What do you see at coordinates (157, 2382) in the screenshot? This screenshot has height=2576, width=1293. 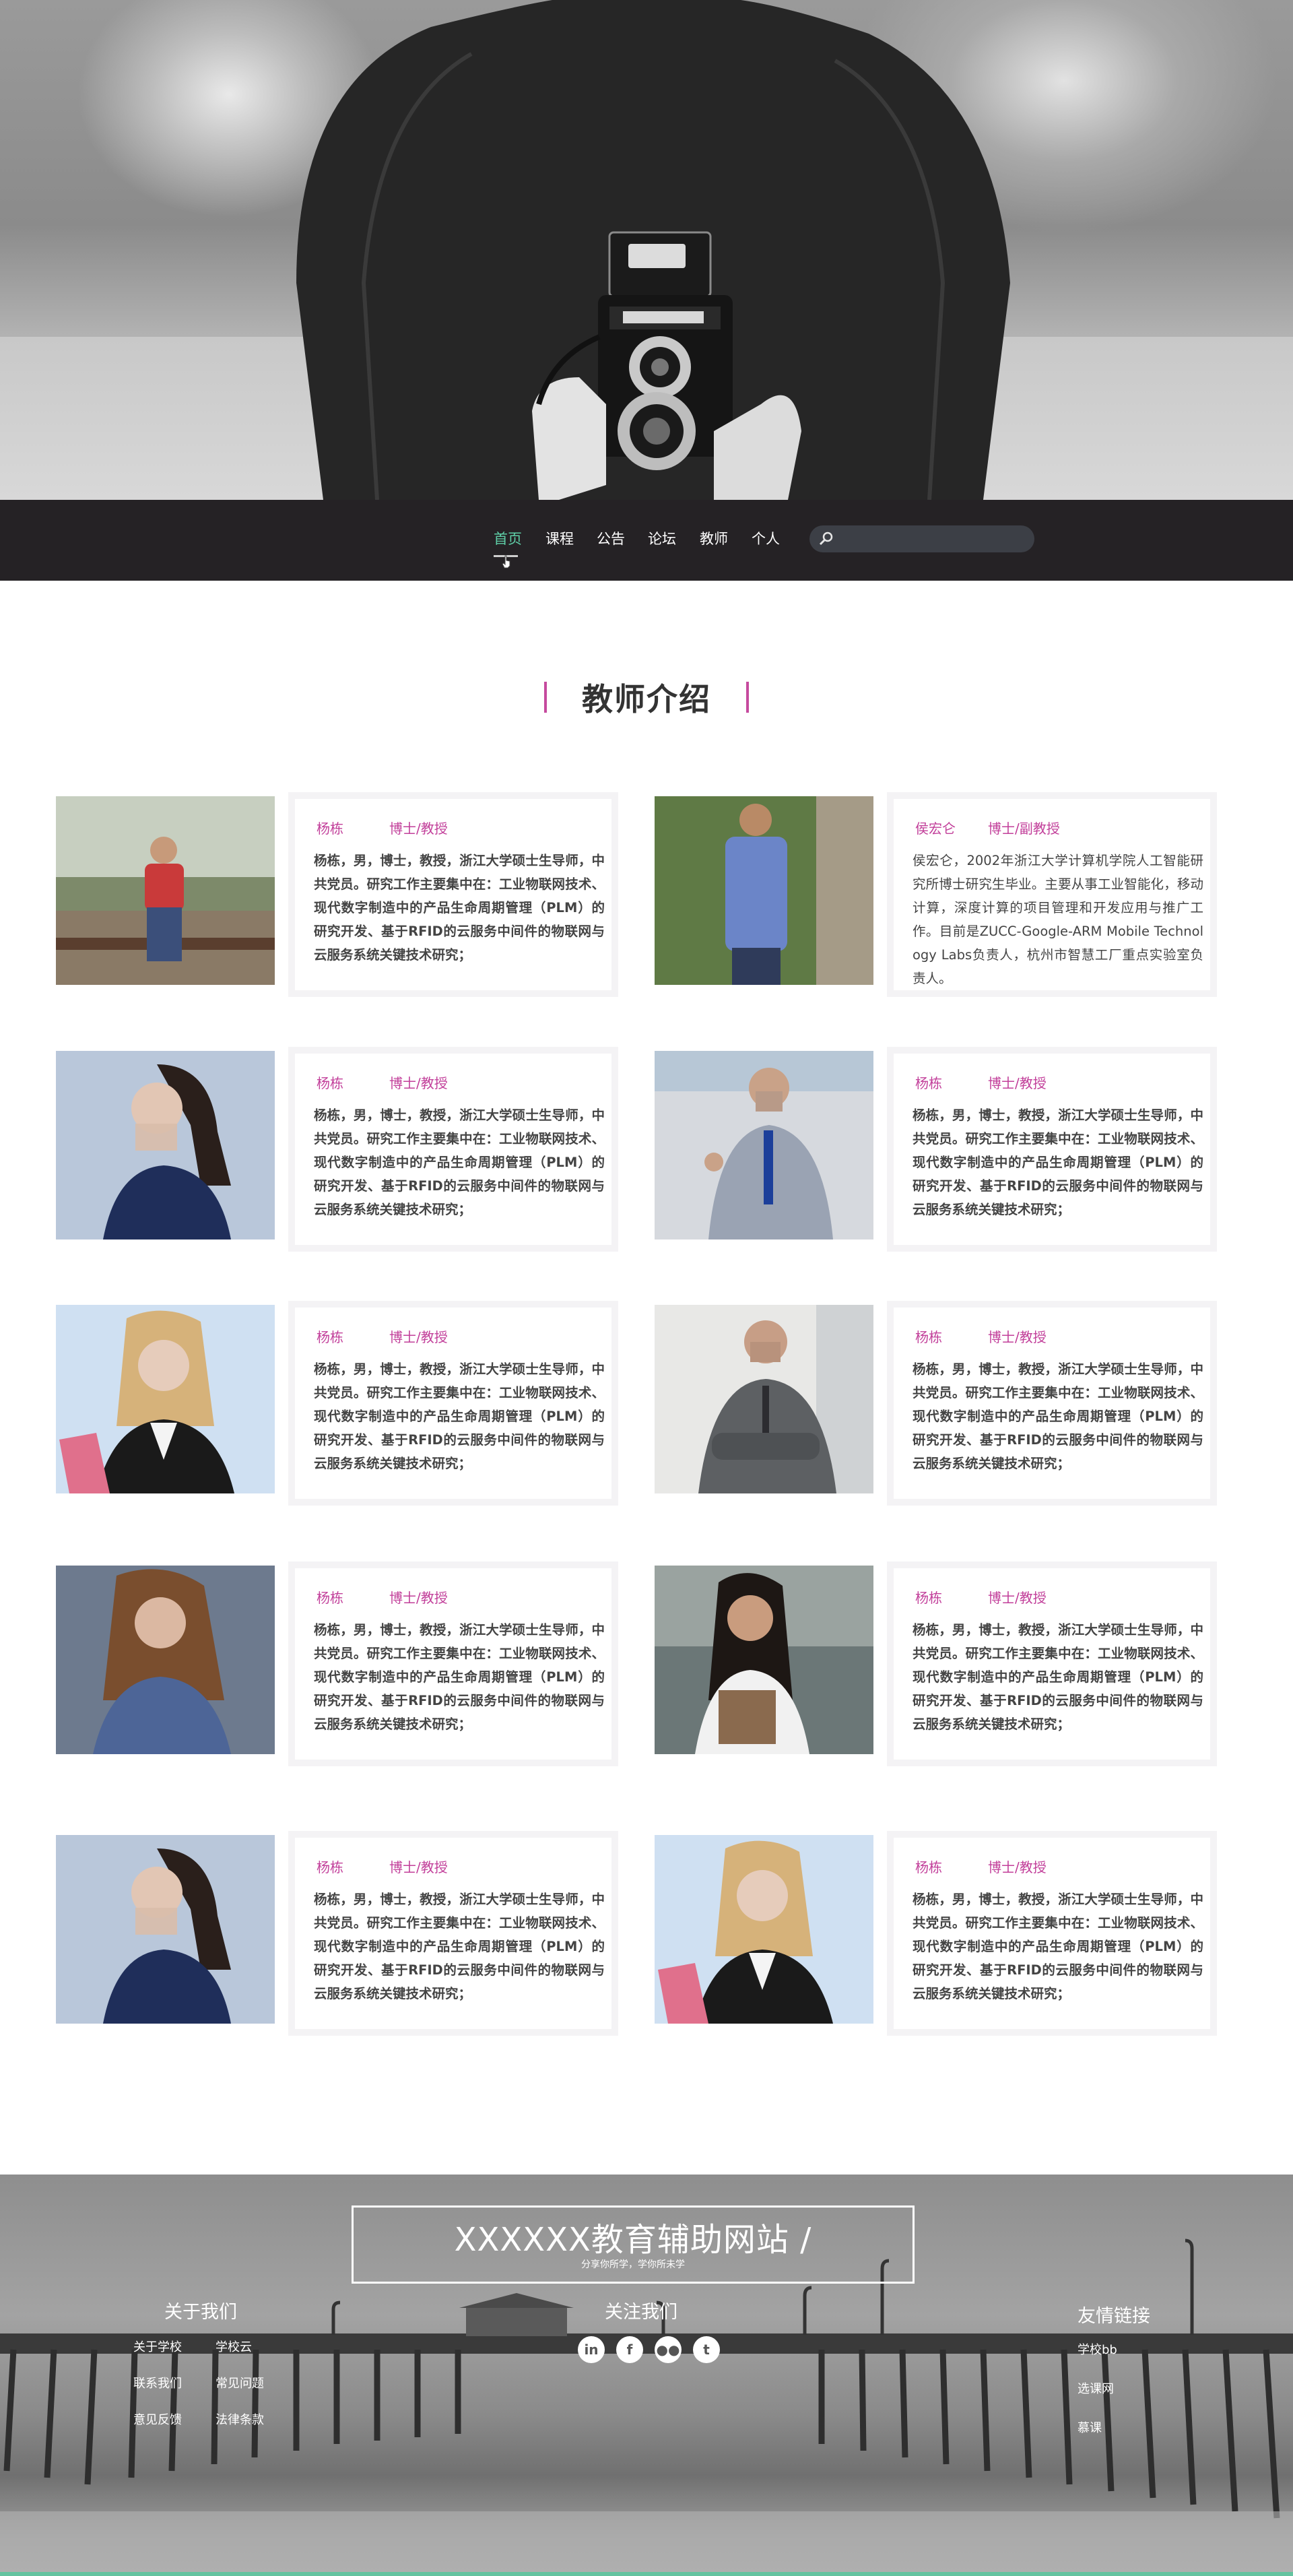 I see `footer-link-contact: 联系我们` at bounding box center [157, 2382].